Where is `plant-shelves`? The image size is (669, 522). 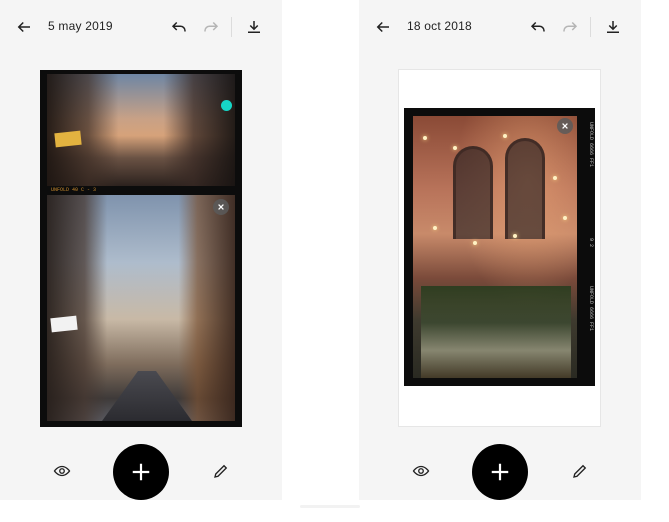 plant-shelves is located at coordinates (496, 332).